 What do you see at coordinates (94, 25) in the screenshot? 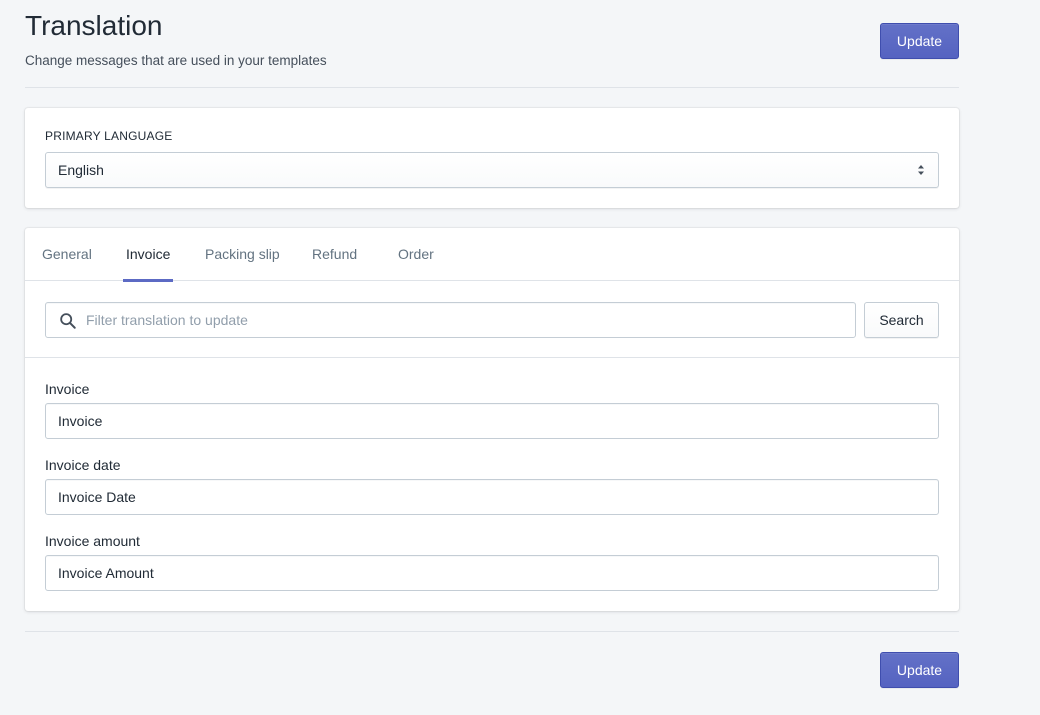
I see `page-title: Translation` at bounding box center [94, 25].